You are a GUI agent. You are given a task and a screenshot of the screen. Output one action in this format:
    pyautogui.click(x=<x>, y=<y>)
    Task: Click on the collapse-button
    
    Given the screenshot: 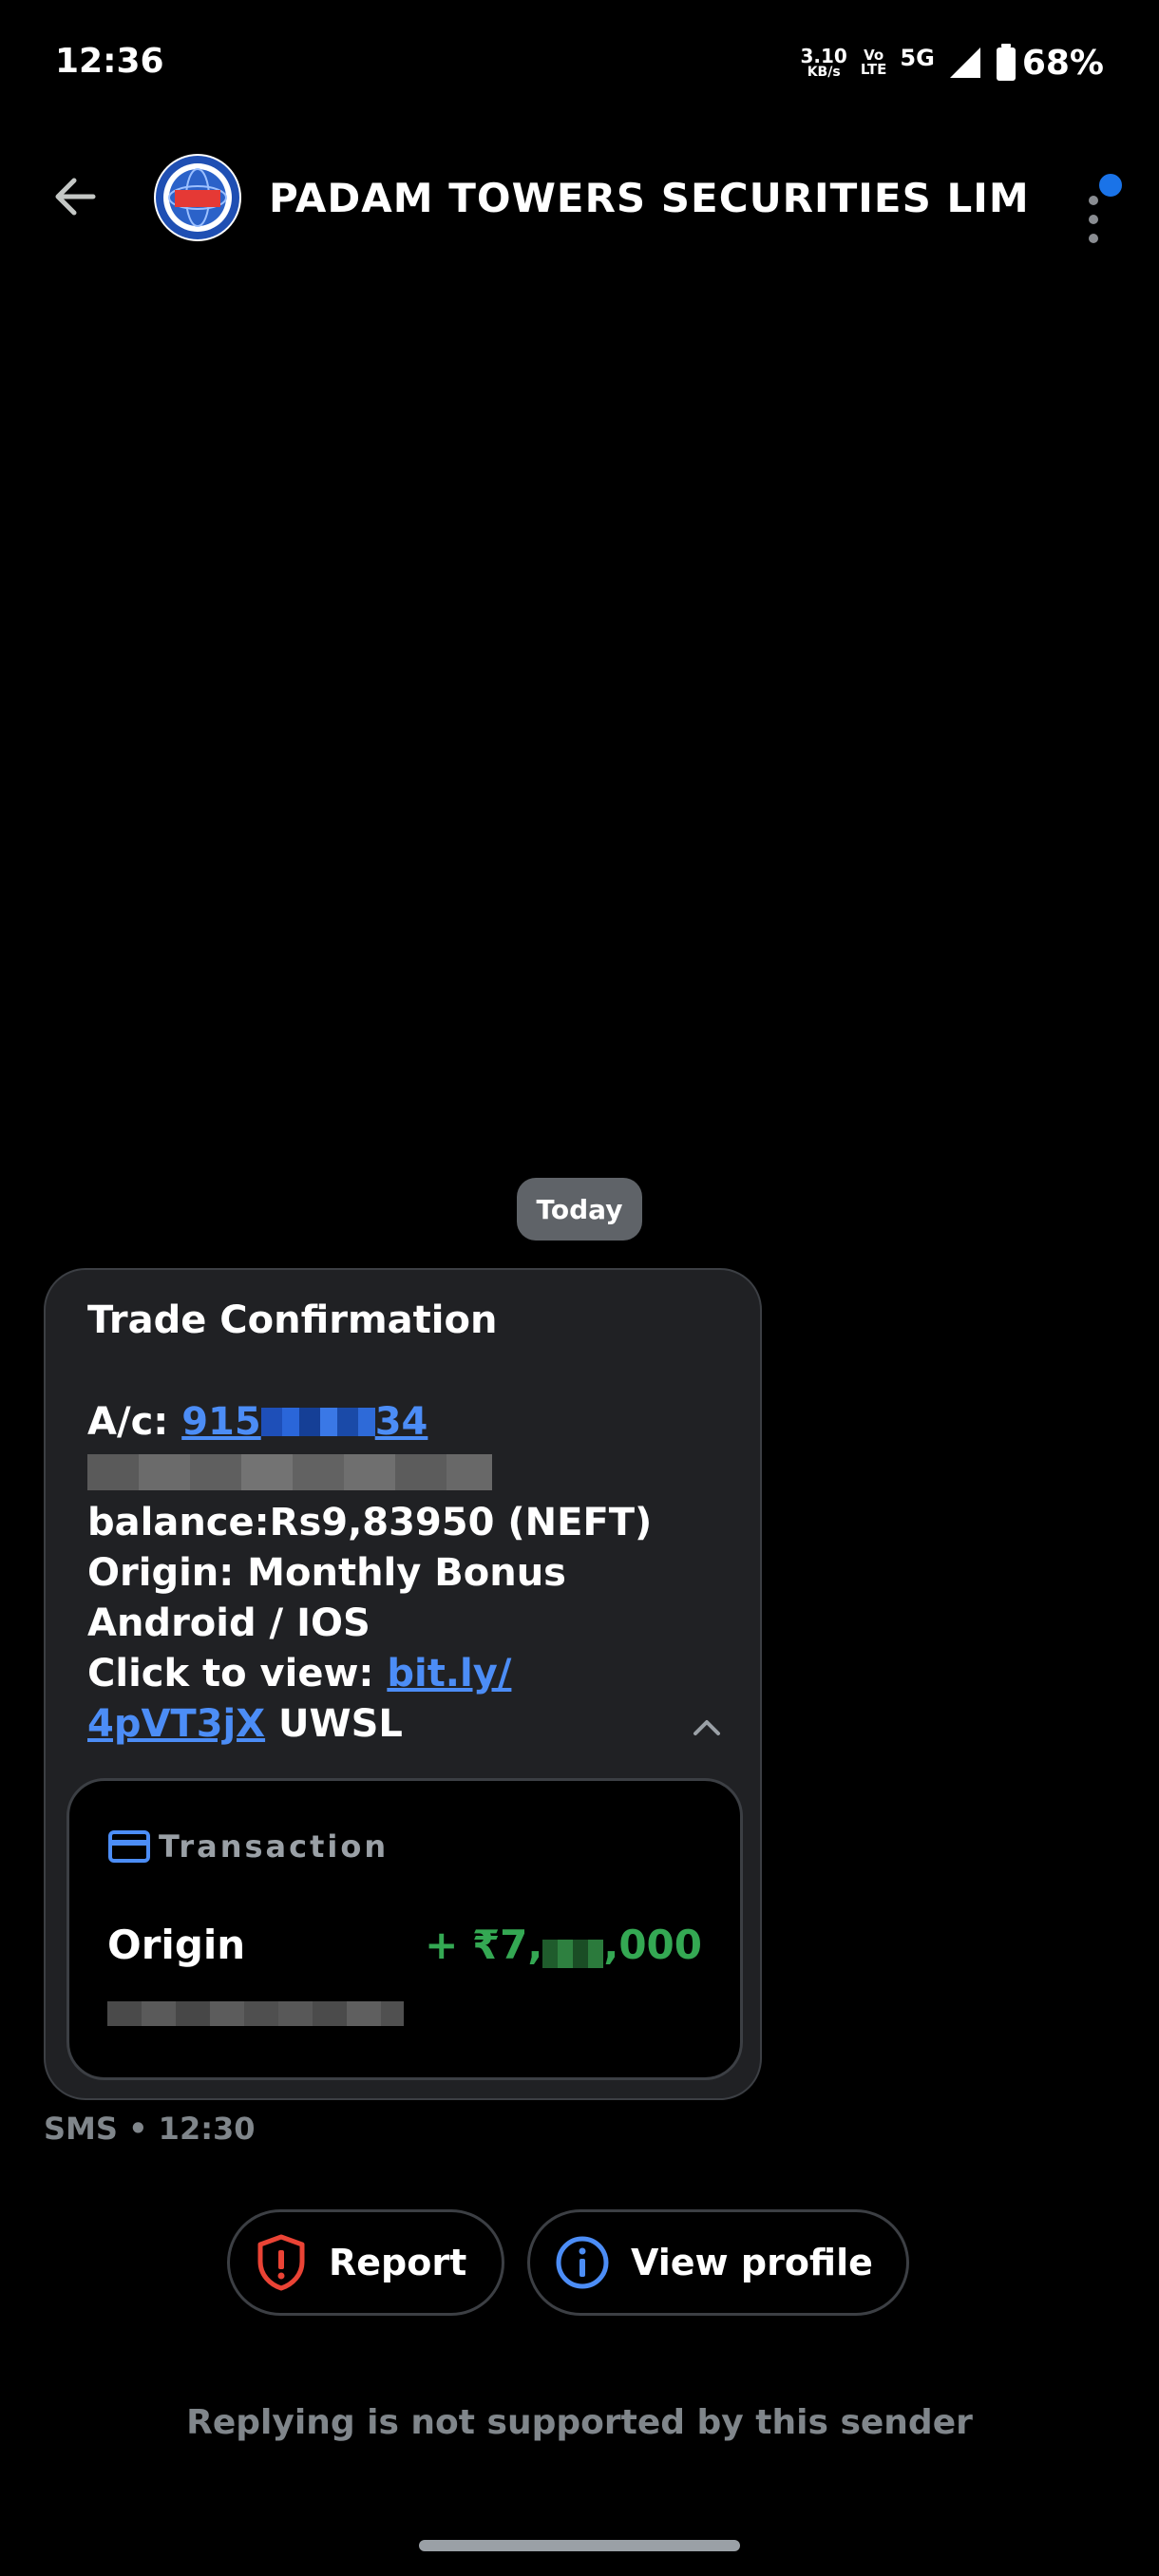 What is the action you would take?
    pyautogui.click(x=707, y=1727)
    